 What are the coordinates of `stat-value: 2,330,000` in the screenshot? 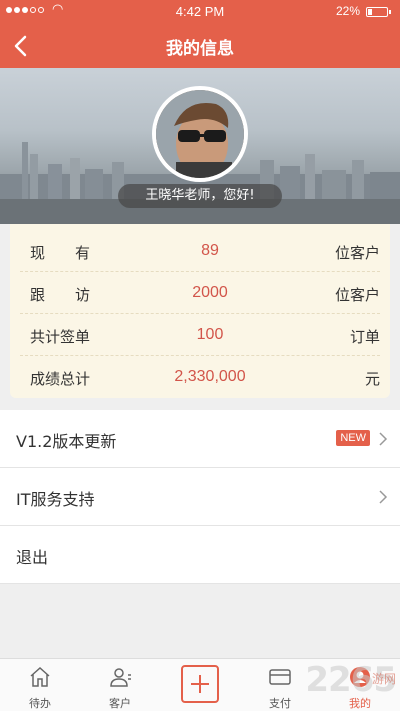 It's located at (210, 376).